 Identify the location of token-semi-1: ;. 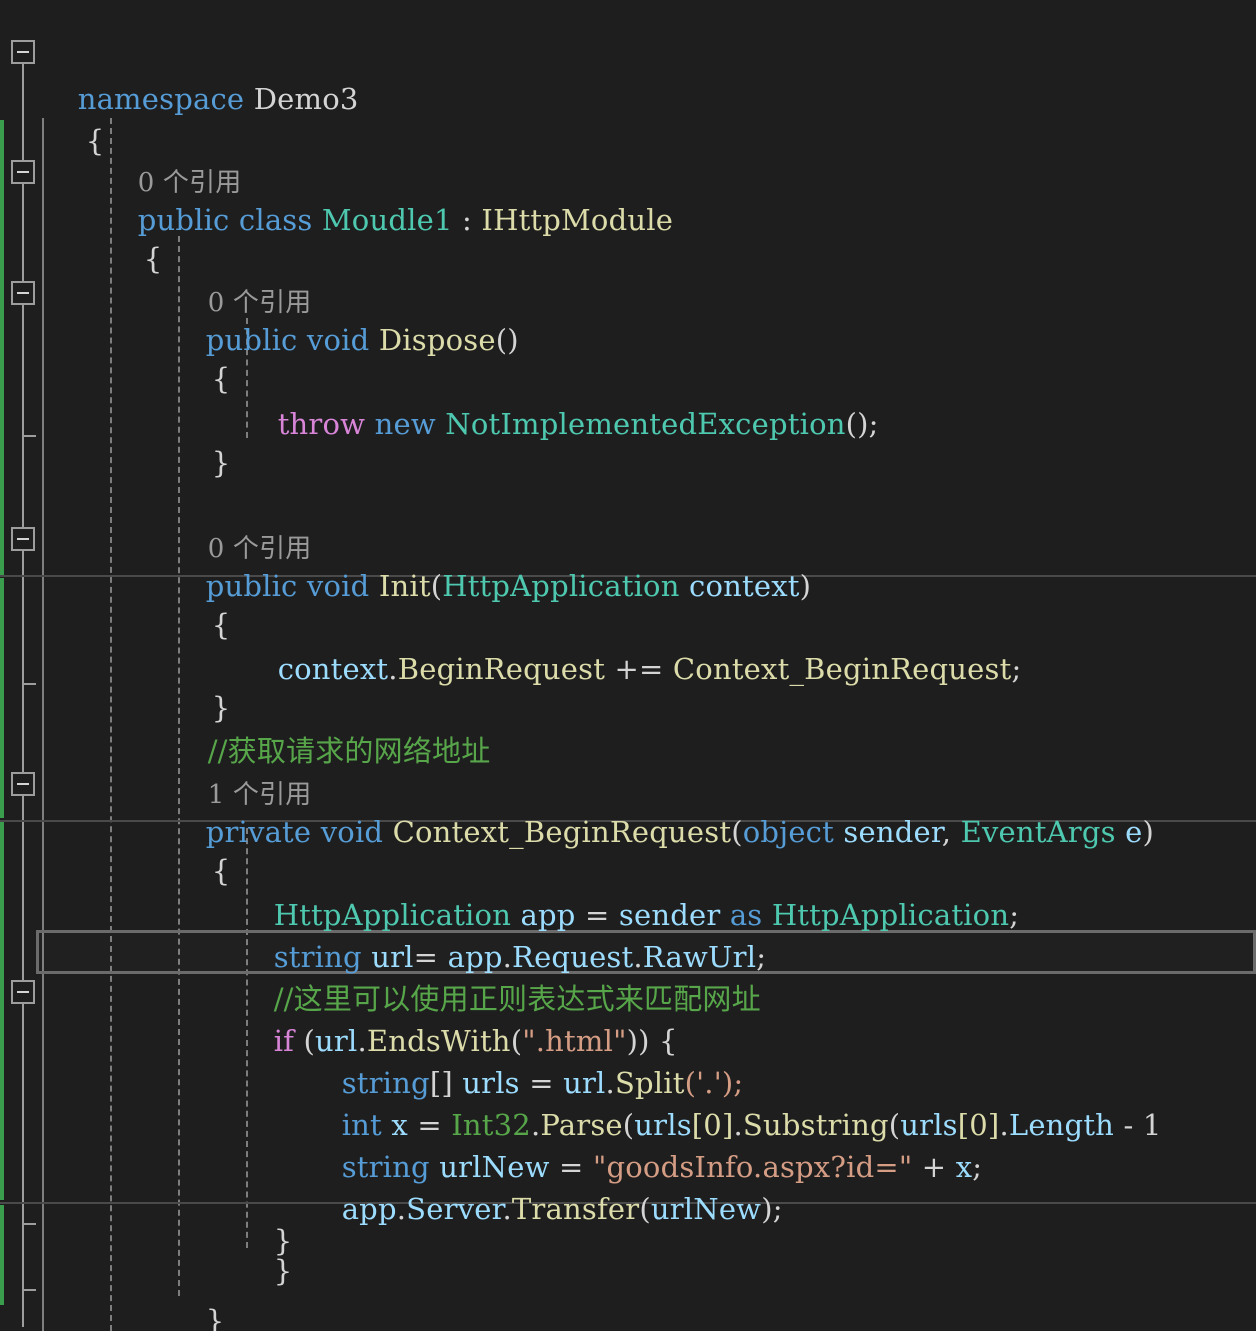
(1016, 669).